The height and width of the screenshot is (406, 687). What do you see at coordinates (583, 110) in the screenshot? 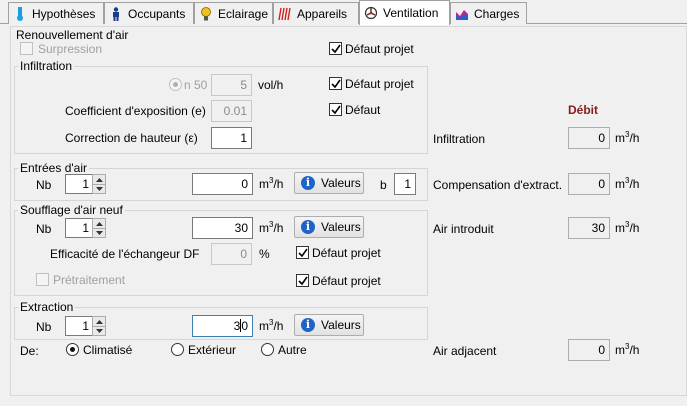
I see `debit-title: Débit` at bounding box center [583, 110].